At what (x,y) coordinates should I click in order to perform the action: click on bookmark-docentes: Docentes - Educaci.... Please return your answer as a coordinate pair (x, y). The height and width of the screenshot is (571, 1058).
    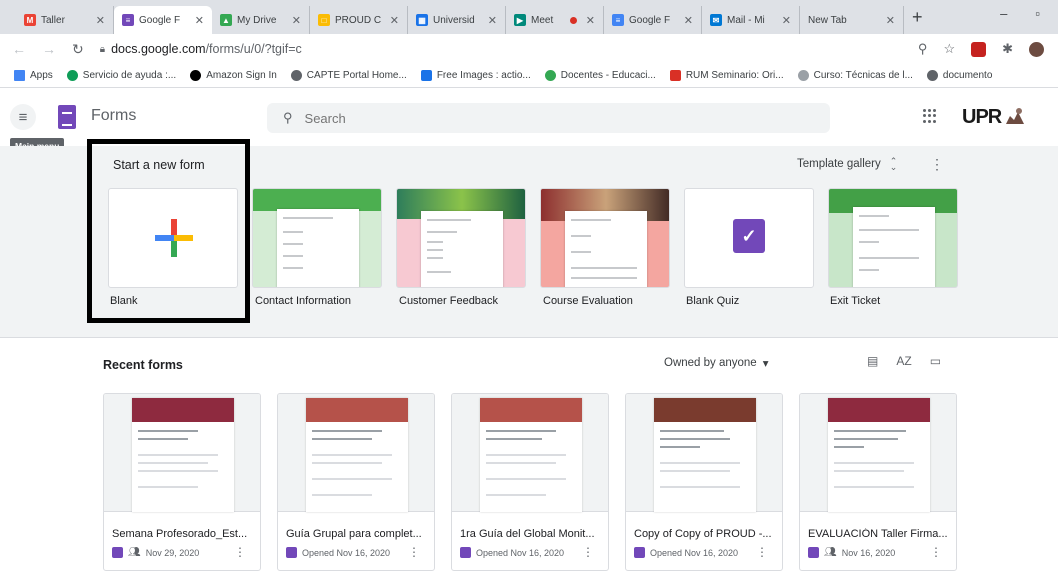
    Looking at the image, I should click on (600, 75).